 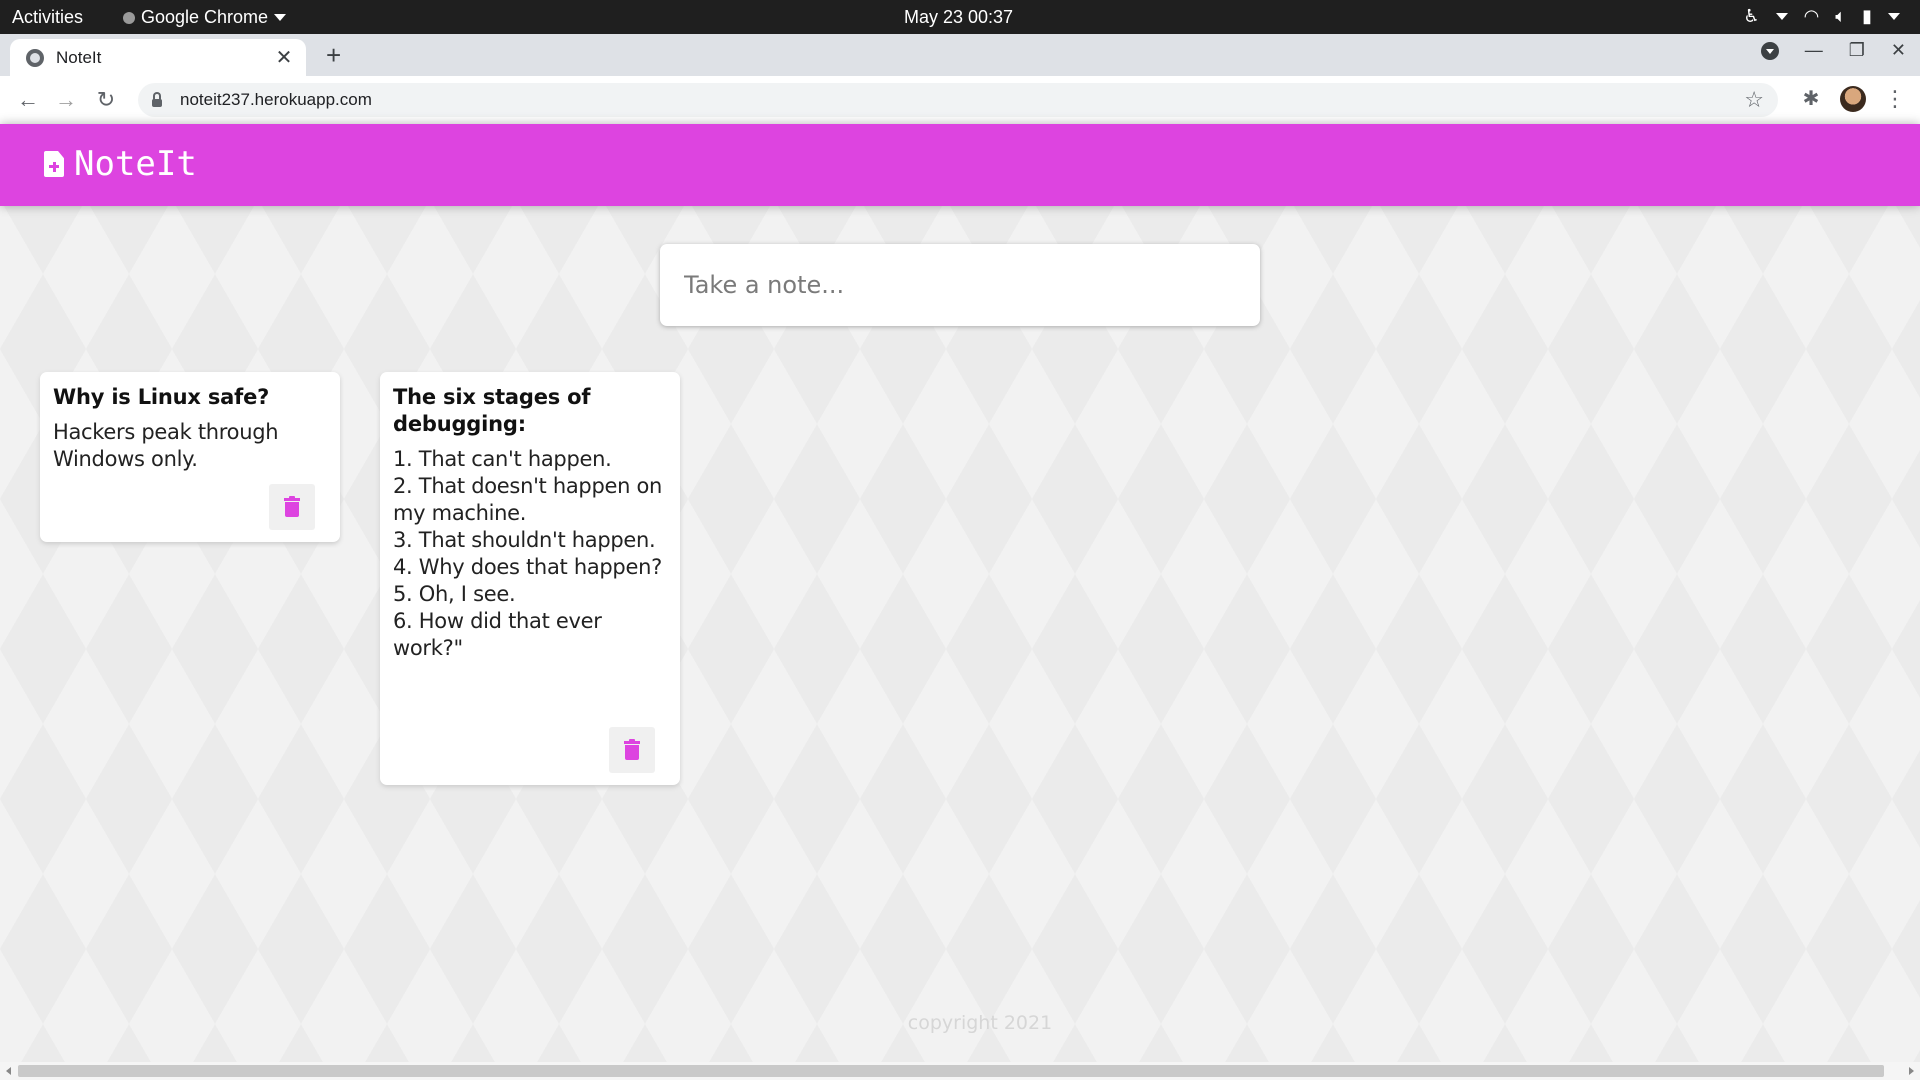 I want to click on volume-icon: 🔈︎, so click(x=1841, y=16).